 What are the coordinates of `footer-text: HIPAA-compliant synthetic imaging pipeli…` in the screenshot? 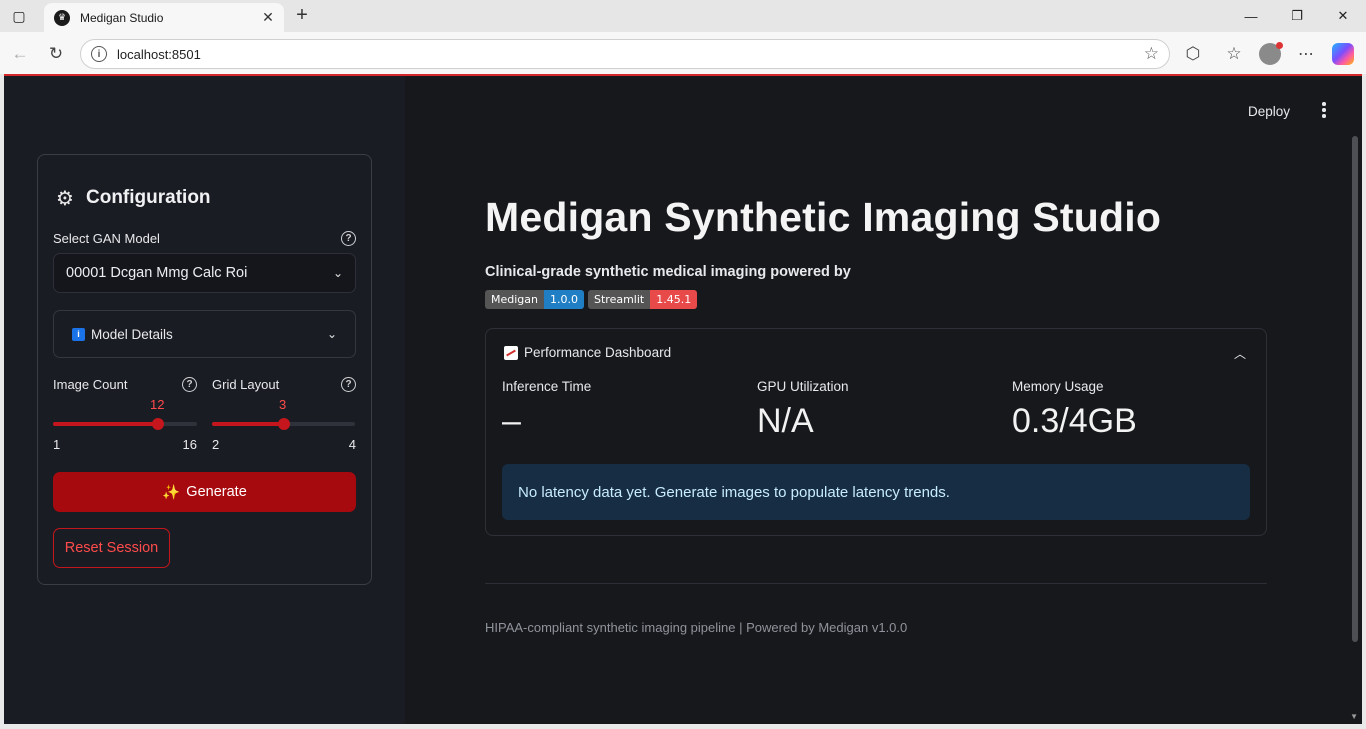 It's located at (696, 627).